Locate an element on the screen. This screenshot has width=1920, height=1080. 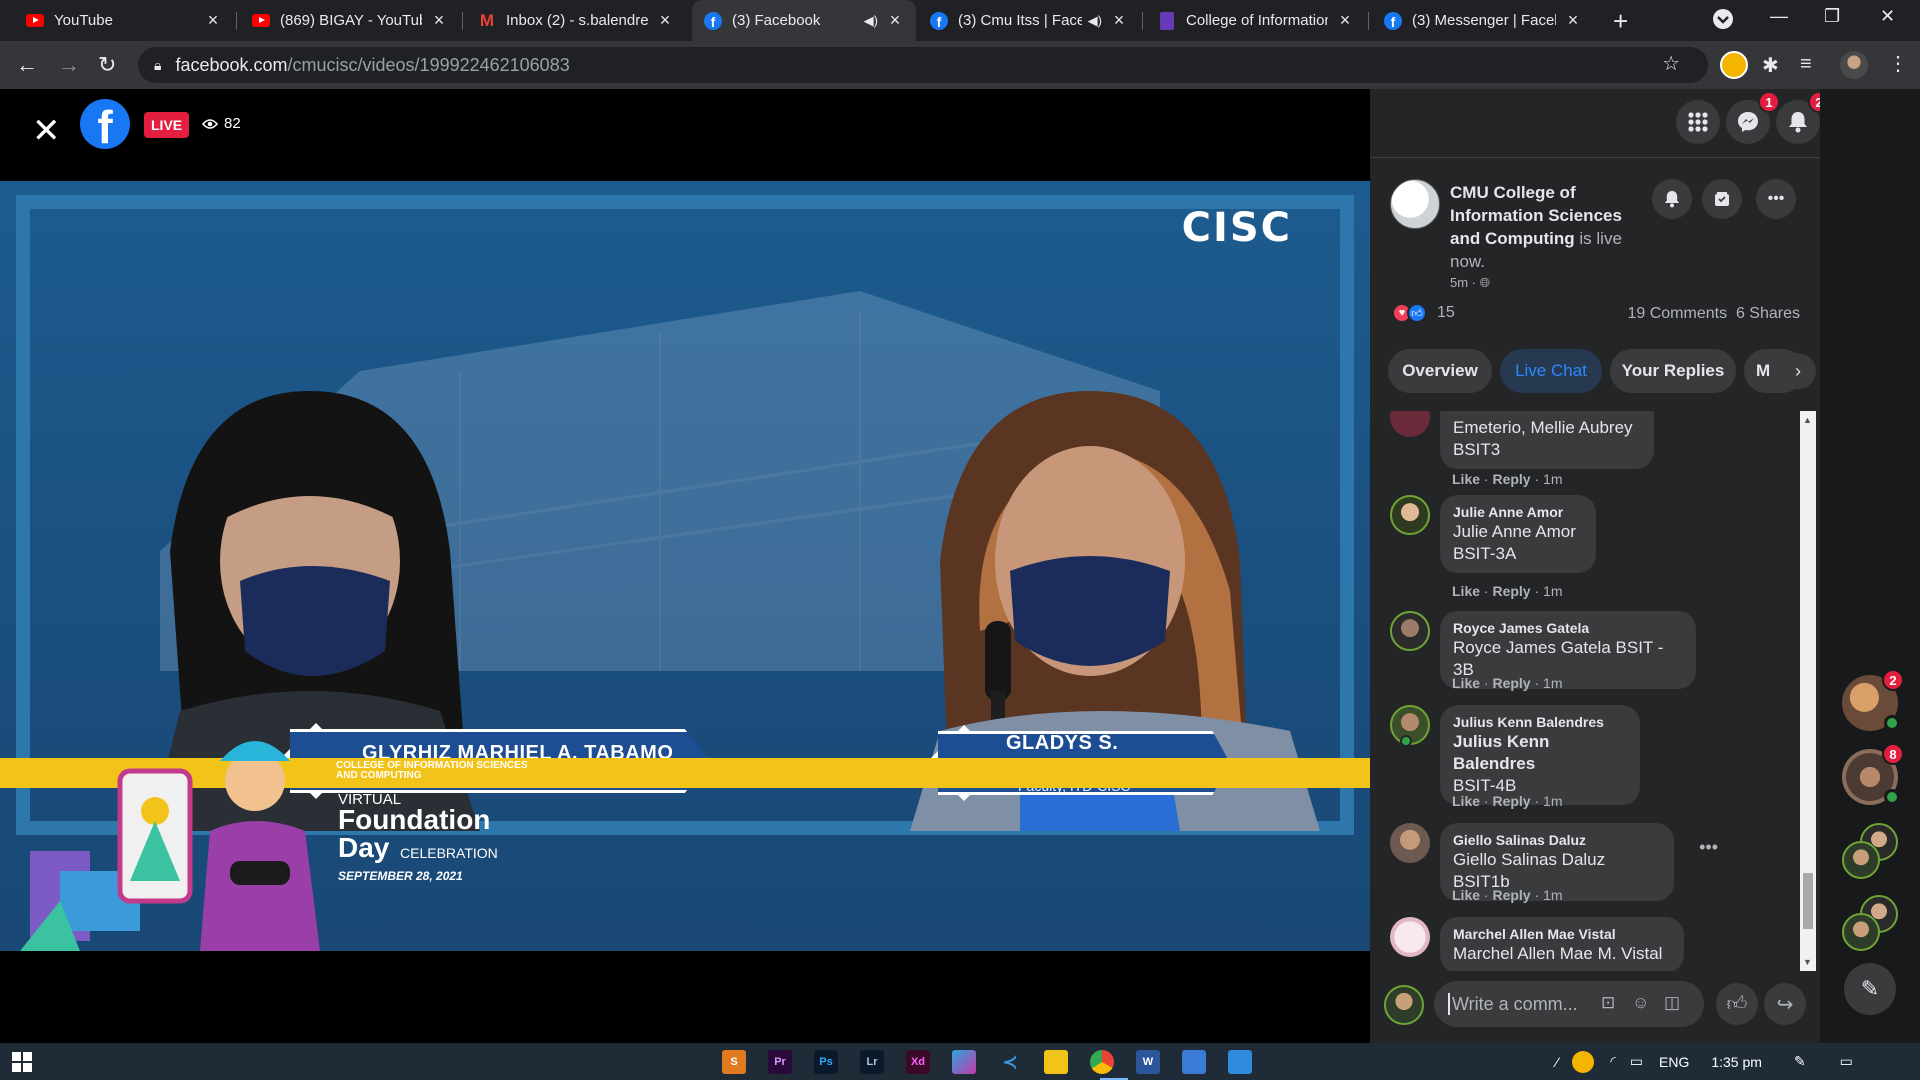
comments-count: 19 Comments is located at coordinates (1677, 313).